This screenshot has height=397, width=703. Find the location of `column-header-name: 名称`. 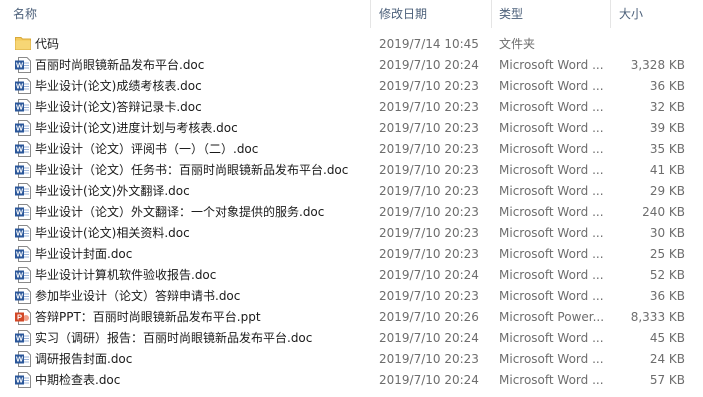

column-header-name: 名称 is located at coordinates (25, 14).